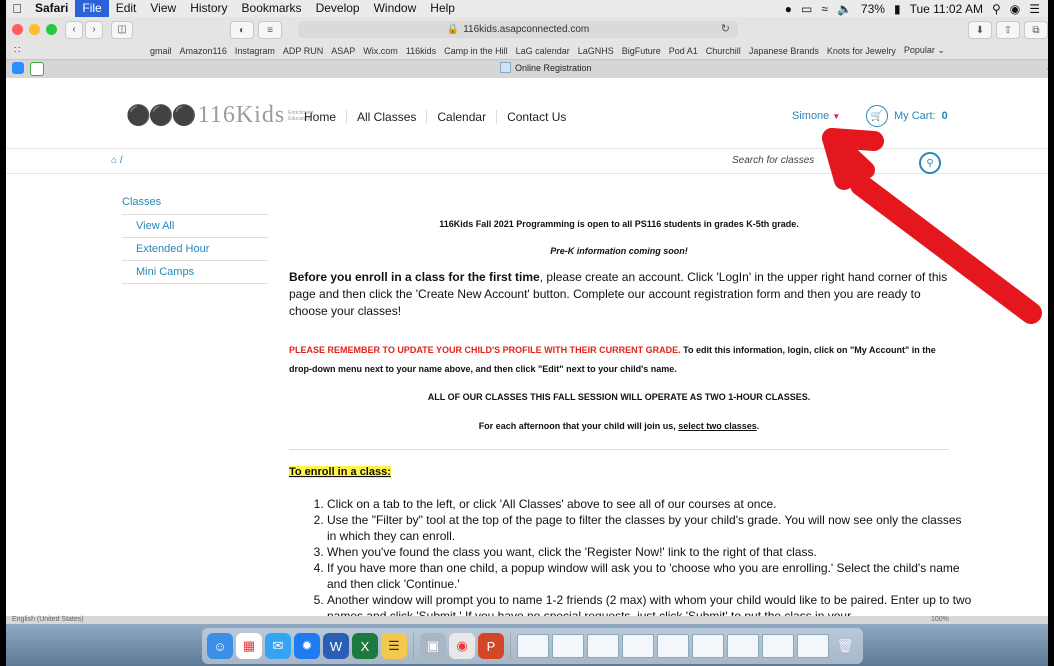 The image size is (1054, 666). I want to click on menu-history: History, so click(208, 8).